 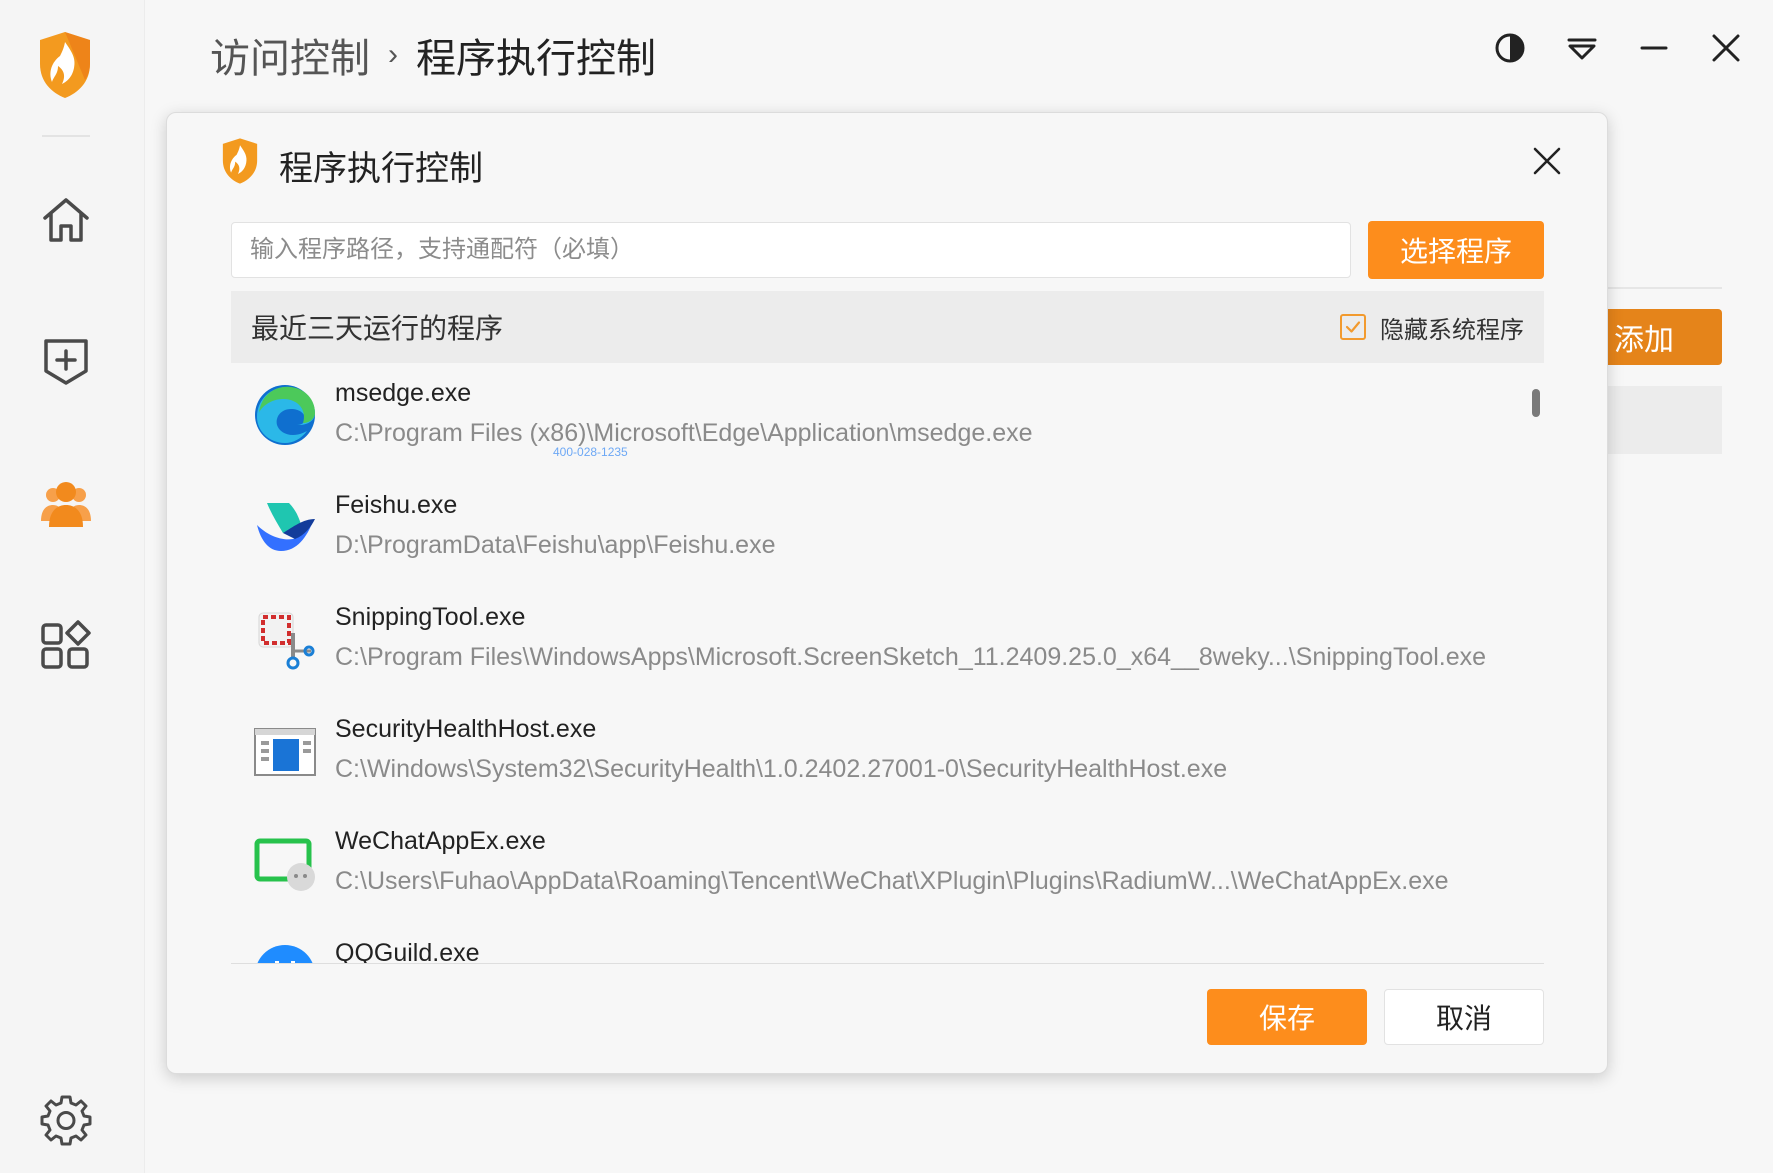 What do you see at coordinates (1456, 250) in the screenshot?
I see `select-program-button: 选择程序` at bounding box center [1456, 250].